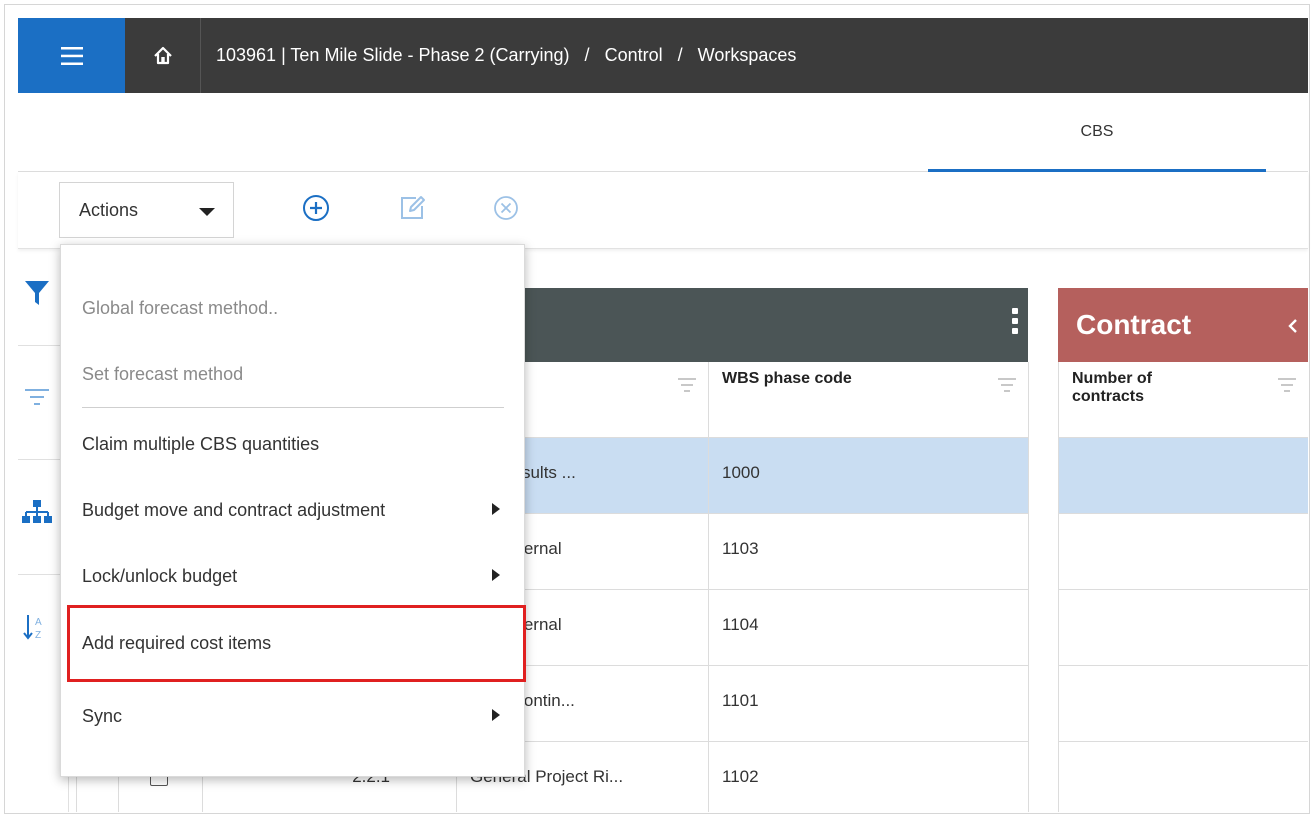 This screenshot has height=818, width=1314. What do you see at coordinates (1134, 324) in the screenshot?
I see `contract-header-title: Contract` at bounding box center [1134, 324].